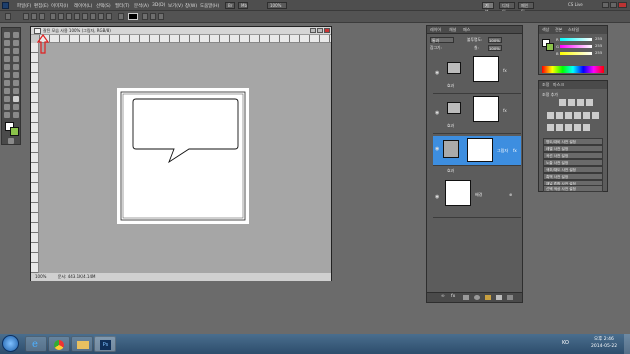  Describe the element at coordinates (573, 176) in the screenshot. I see `preset-item: 흑백 사전 설정` at that location.